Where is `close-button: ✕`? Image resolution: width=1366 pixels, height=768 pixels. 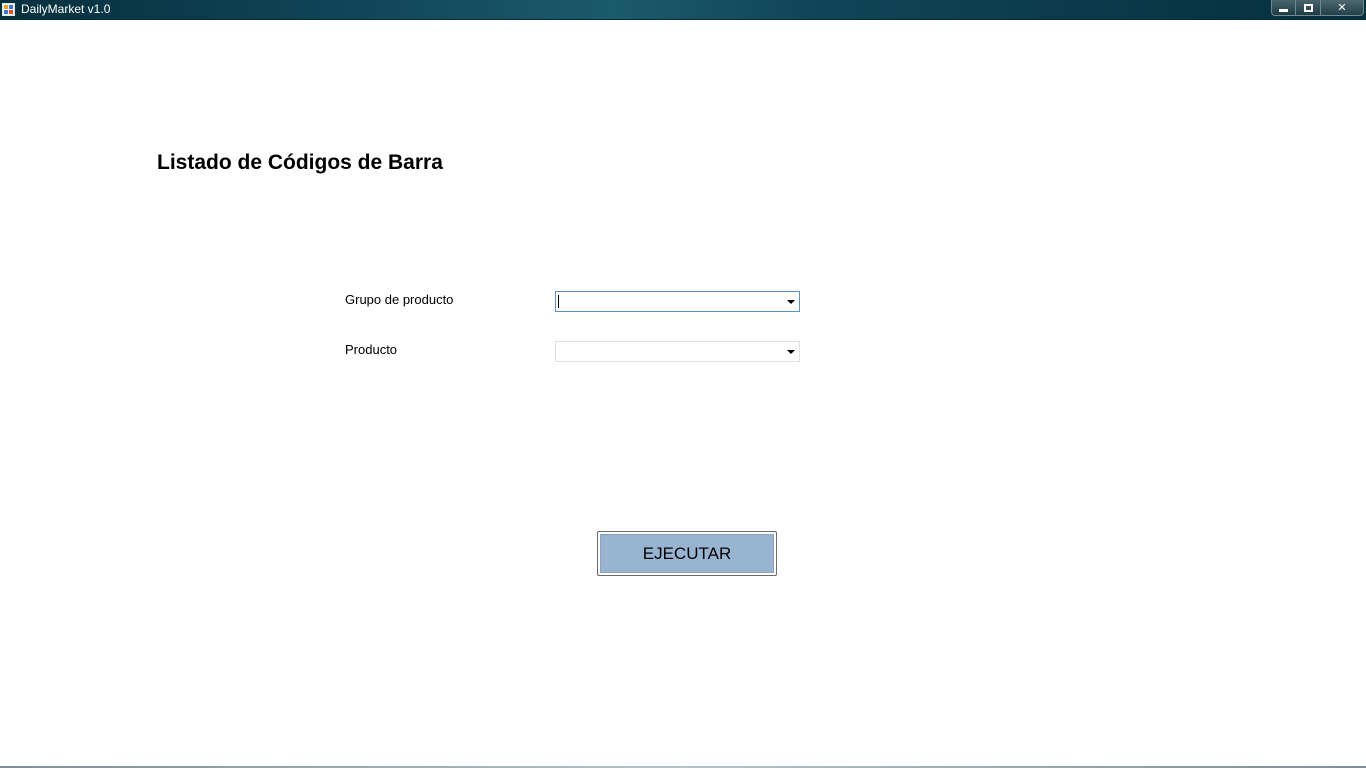
close-button: ✕ is located at coordinates (1342, 8).